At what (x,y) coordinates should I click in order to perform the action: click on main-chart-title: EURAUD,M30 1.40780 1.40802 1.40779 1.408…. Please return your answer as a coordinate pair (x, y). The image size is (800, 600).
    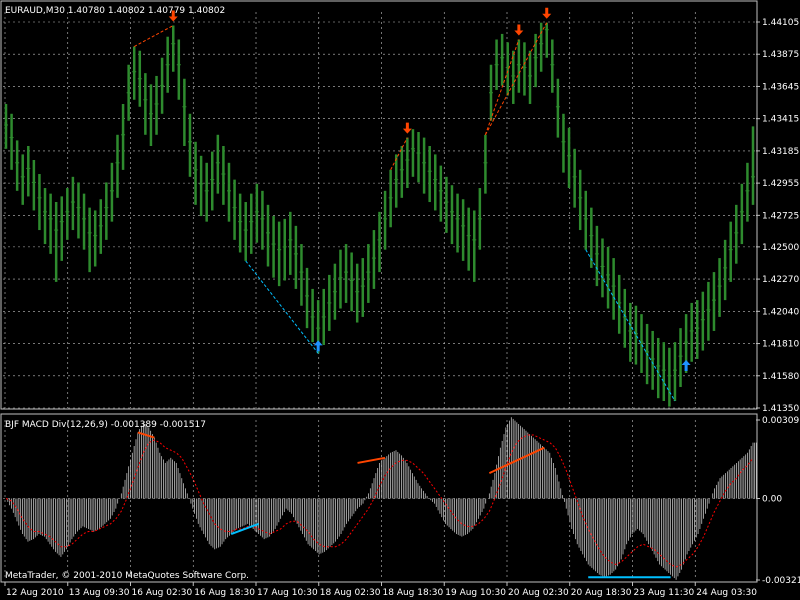
    Looking at the image, I should click on (115, 11).